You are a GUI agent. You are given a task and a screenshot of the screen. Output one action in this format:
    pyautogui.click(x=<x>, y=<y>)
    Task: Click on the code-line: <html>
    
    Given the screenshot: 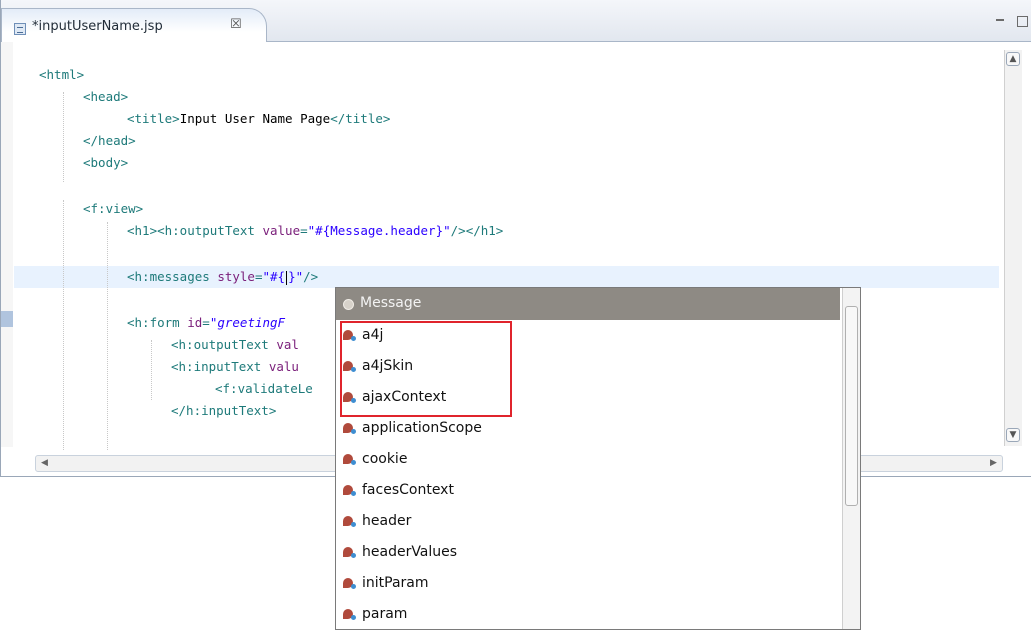 What is the action you would take?
    pyautogui.click(x=61, y=75)
    